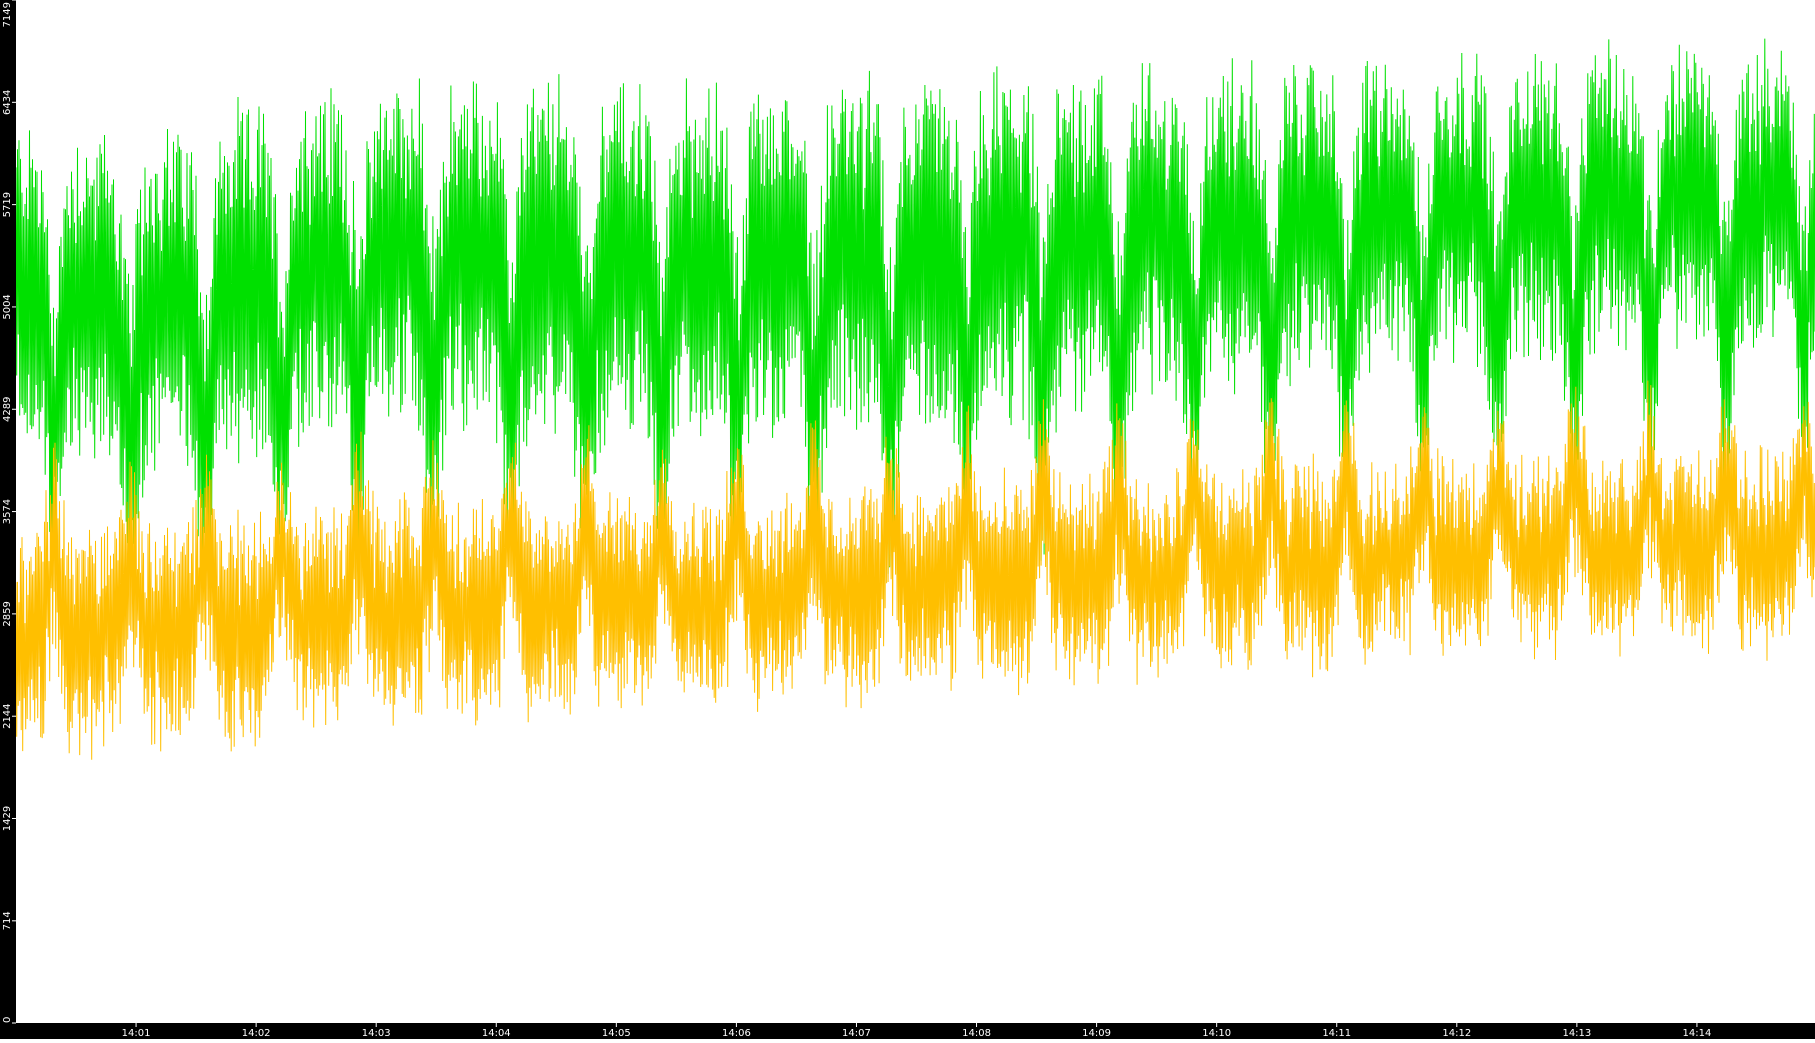  What do you see at coordinates (976, 1033) in the screenshot?
I see `x-tick-label: 14:08` at bounding box center [976, 1033].